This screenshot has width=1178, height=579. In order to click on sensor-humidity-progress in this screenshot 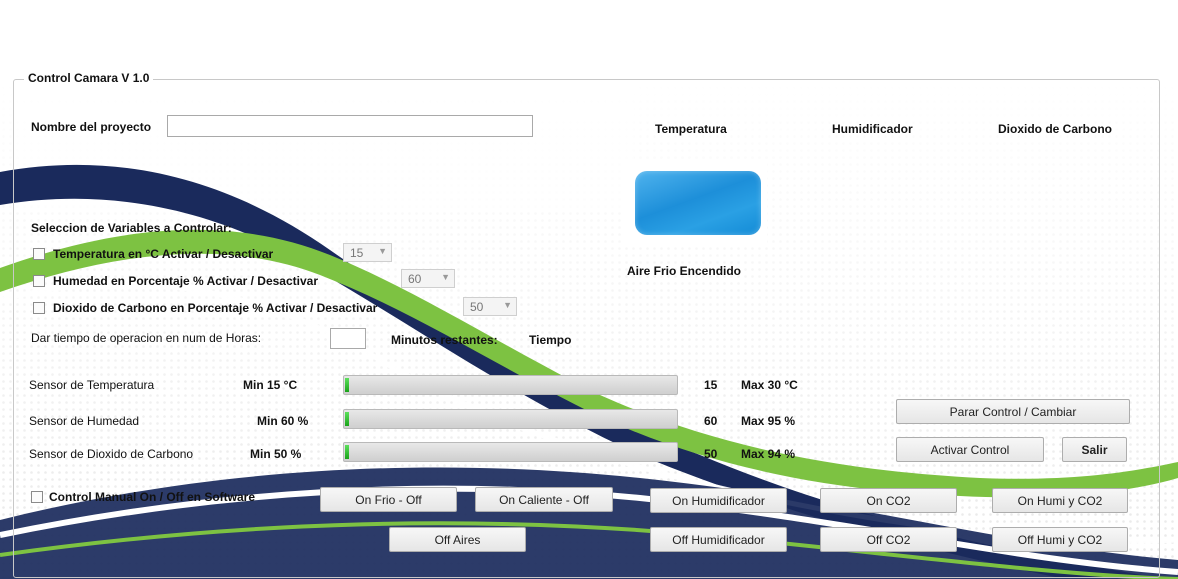, I will do `click(510, 419)`.